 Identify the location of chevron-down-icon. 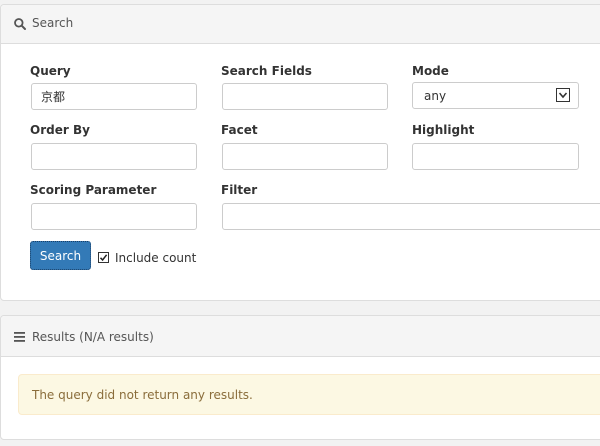
(563, 95).